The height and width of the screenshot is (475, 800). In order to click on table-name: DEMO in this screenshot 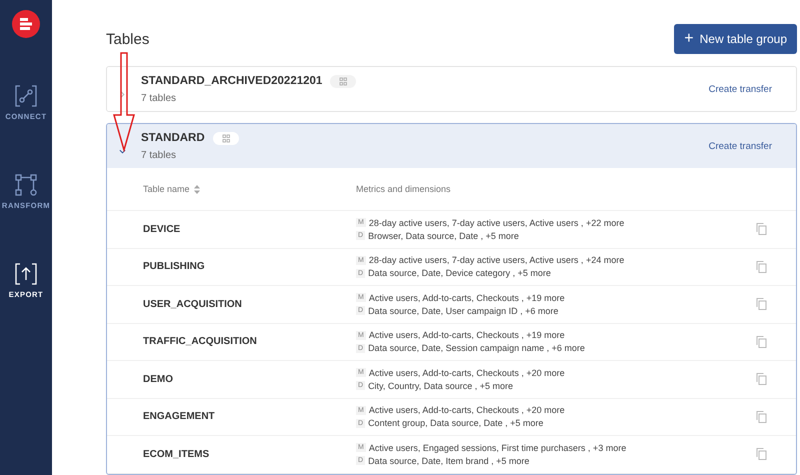, I will do `click(158, 379)`.